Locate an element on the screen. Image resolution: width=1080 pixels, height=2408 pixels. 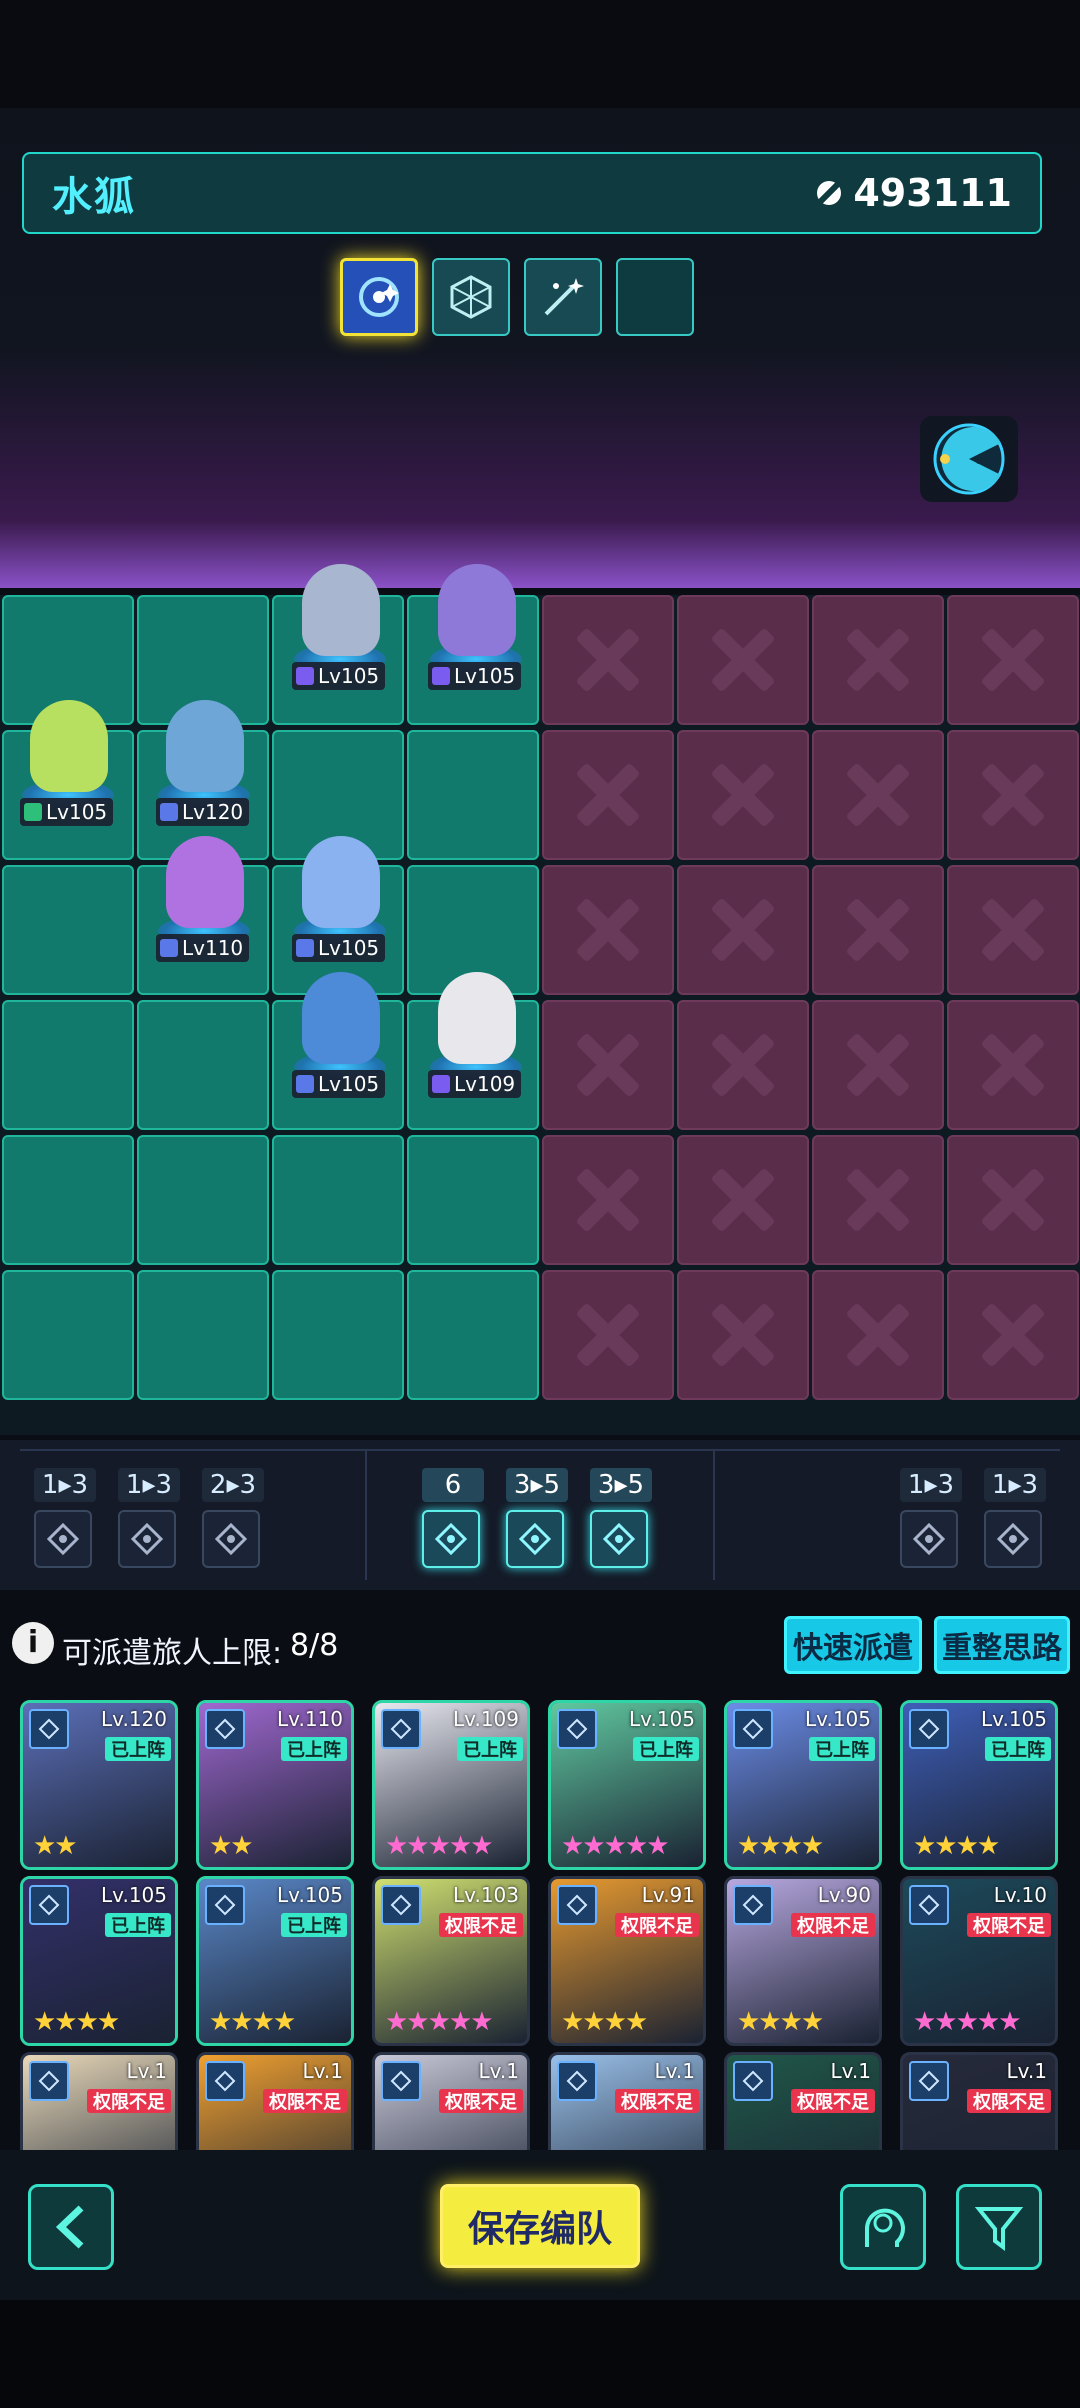
quick-dispatch-button: 快速派遣 is located at coordinates (853, 1645).